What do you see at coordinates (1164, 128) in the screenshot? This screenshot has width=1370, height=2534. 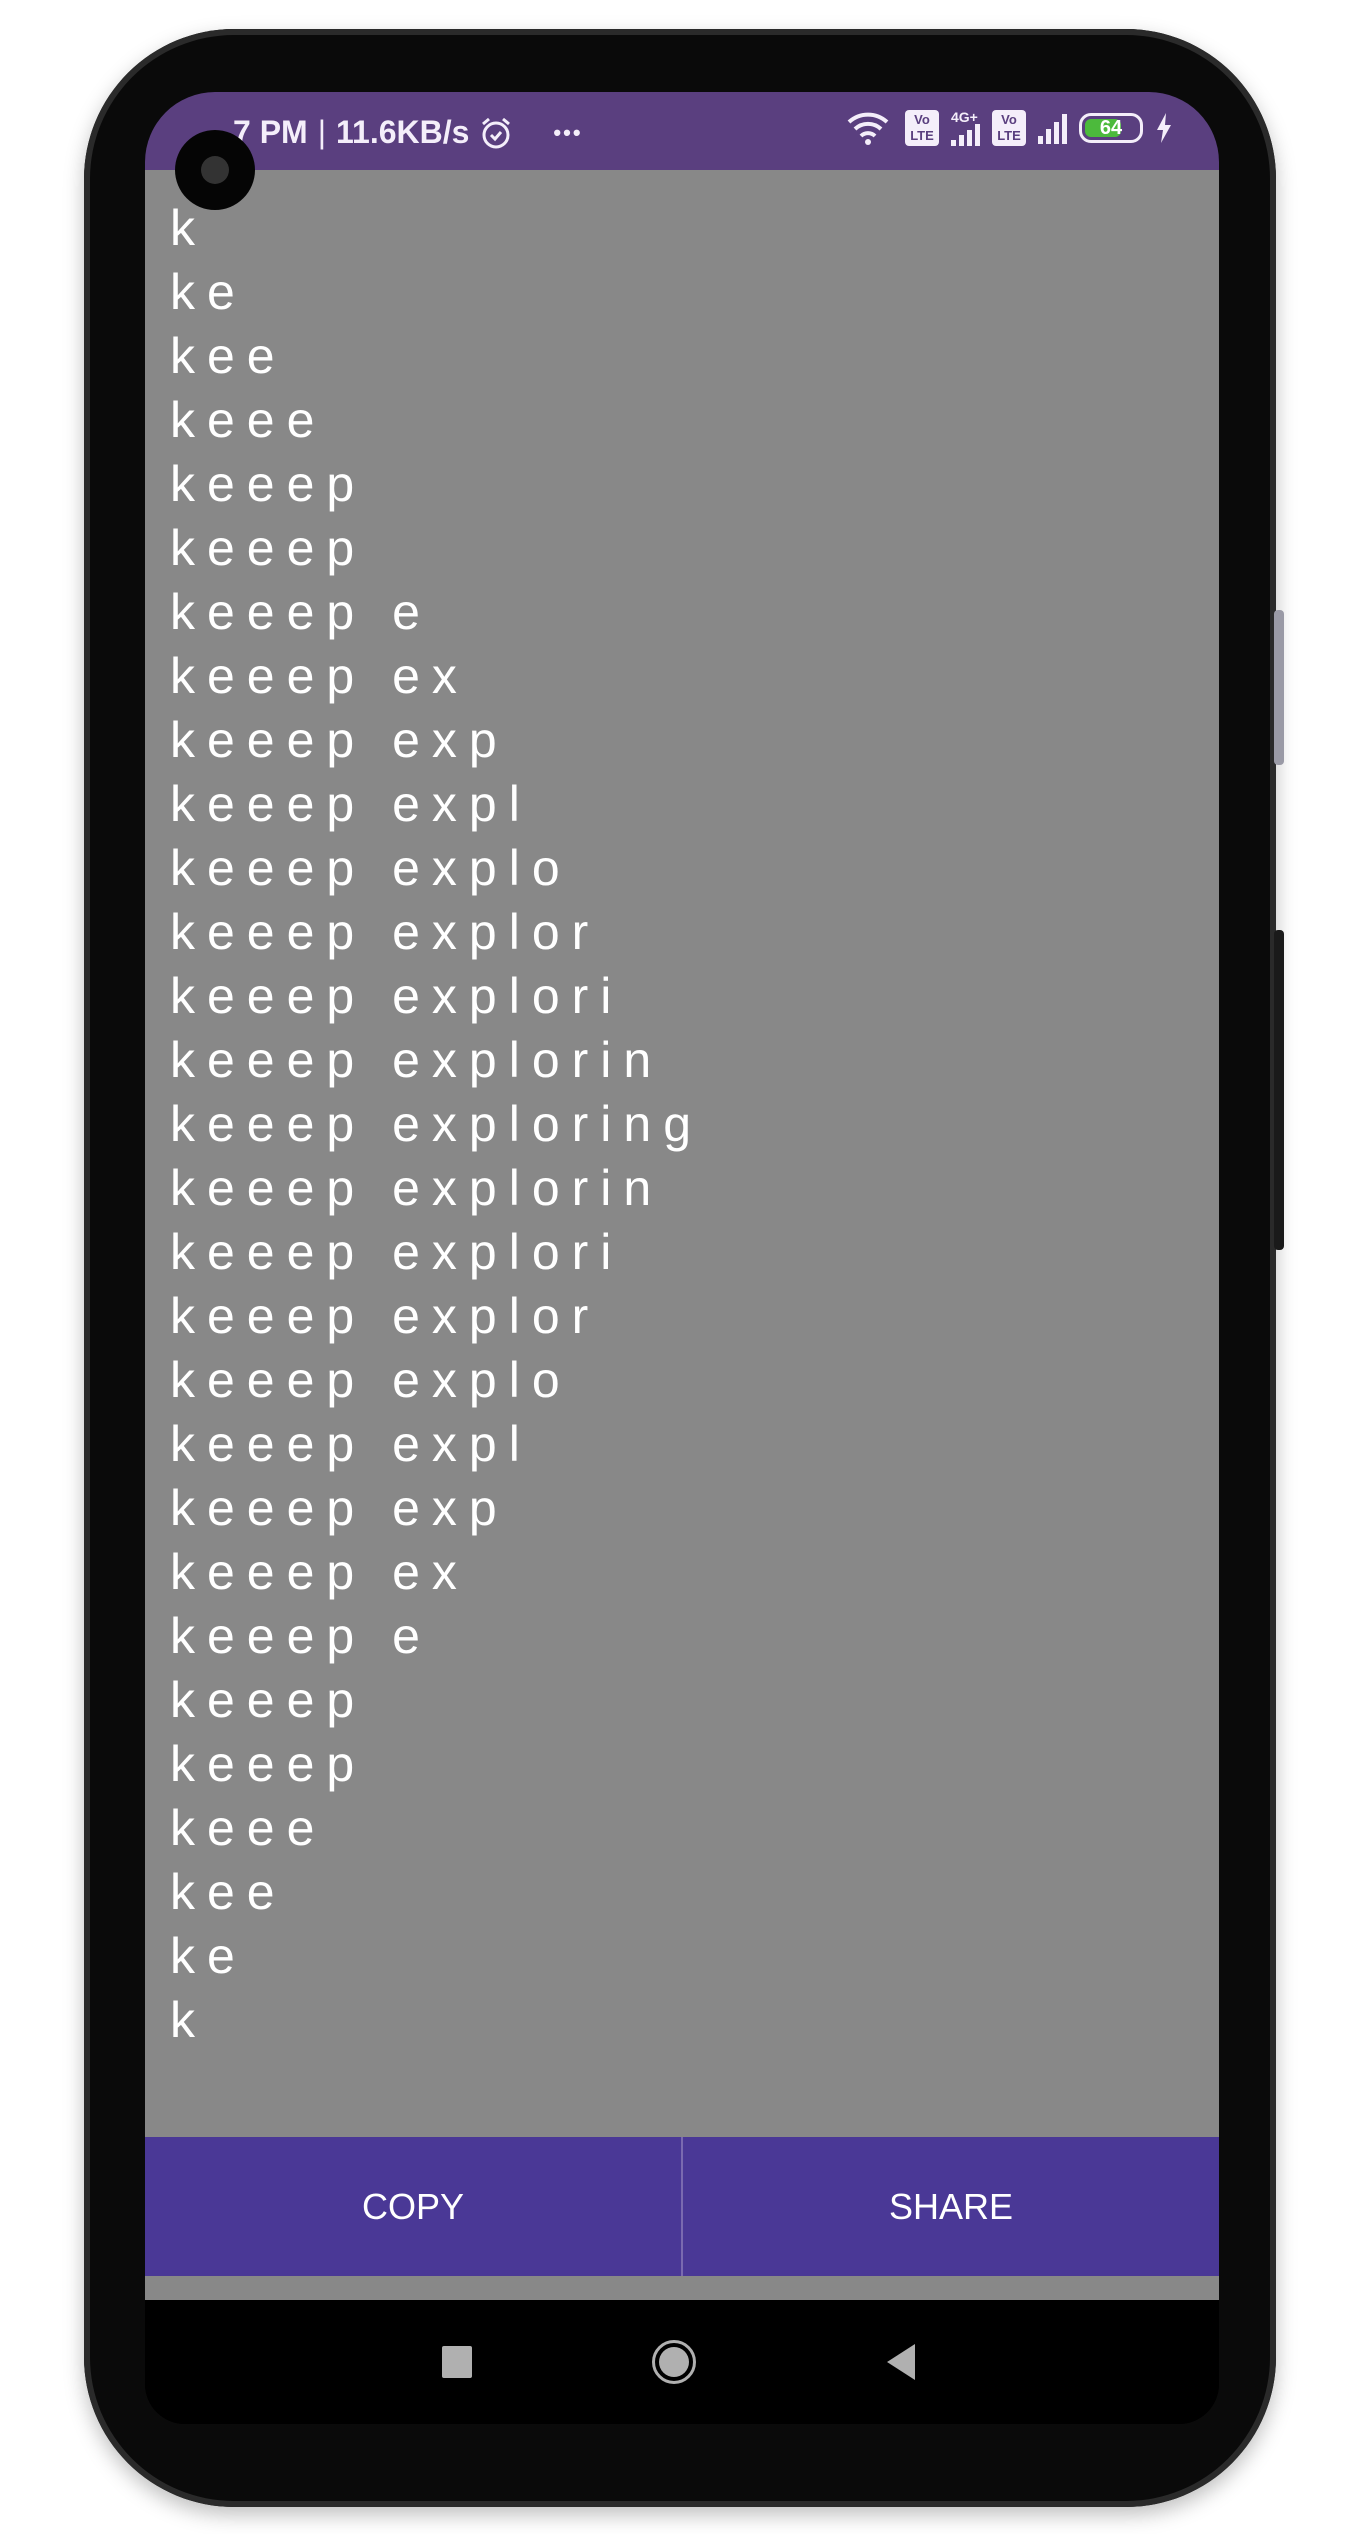 I see `charging-icon` at bounding box center [1164, 128].